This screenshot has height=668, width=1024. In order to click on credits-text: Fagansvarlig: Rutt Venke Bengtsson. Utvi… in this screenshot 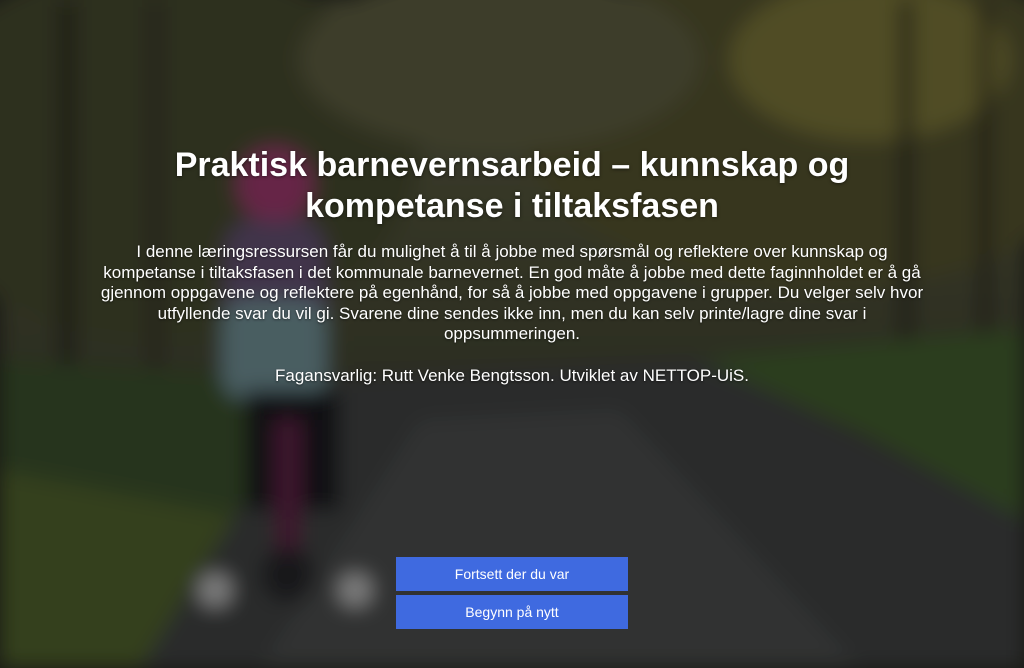, I will do `click(512, 375)`.